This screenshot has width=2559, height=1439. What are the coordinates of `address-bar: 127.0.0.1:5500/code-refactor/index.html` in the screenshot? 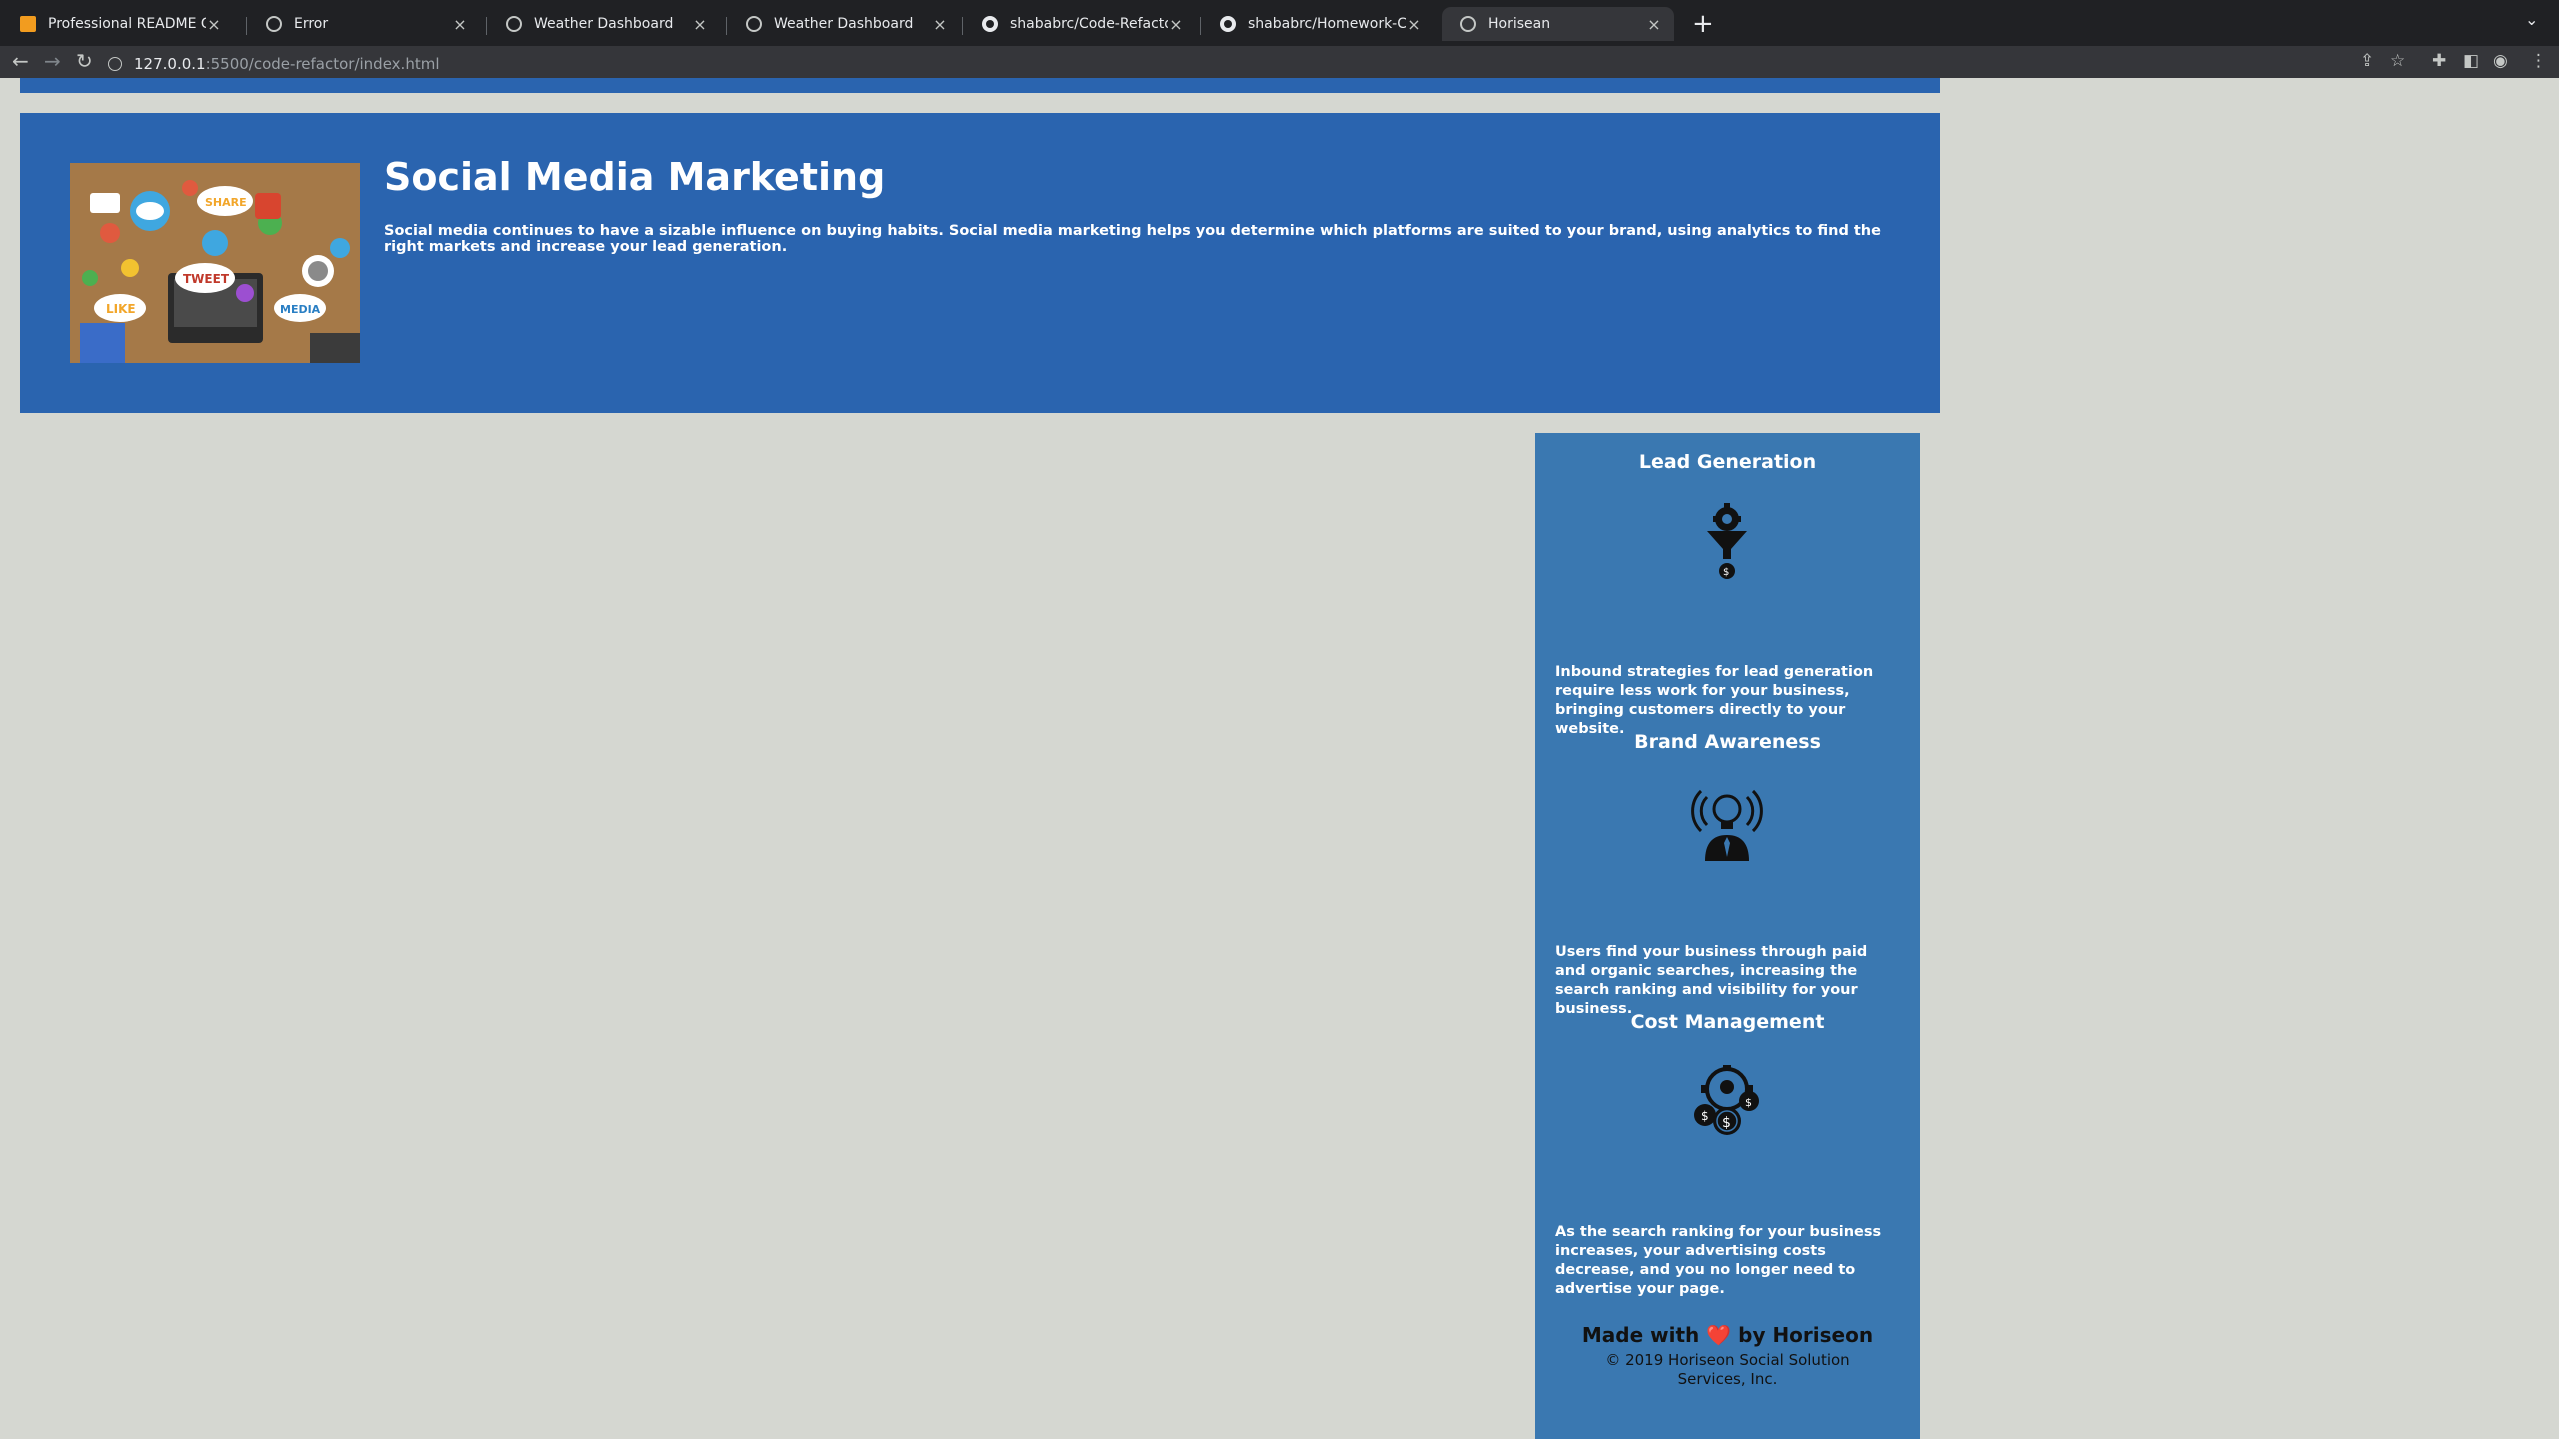 It's located at (1238, 64).